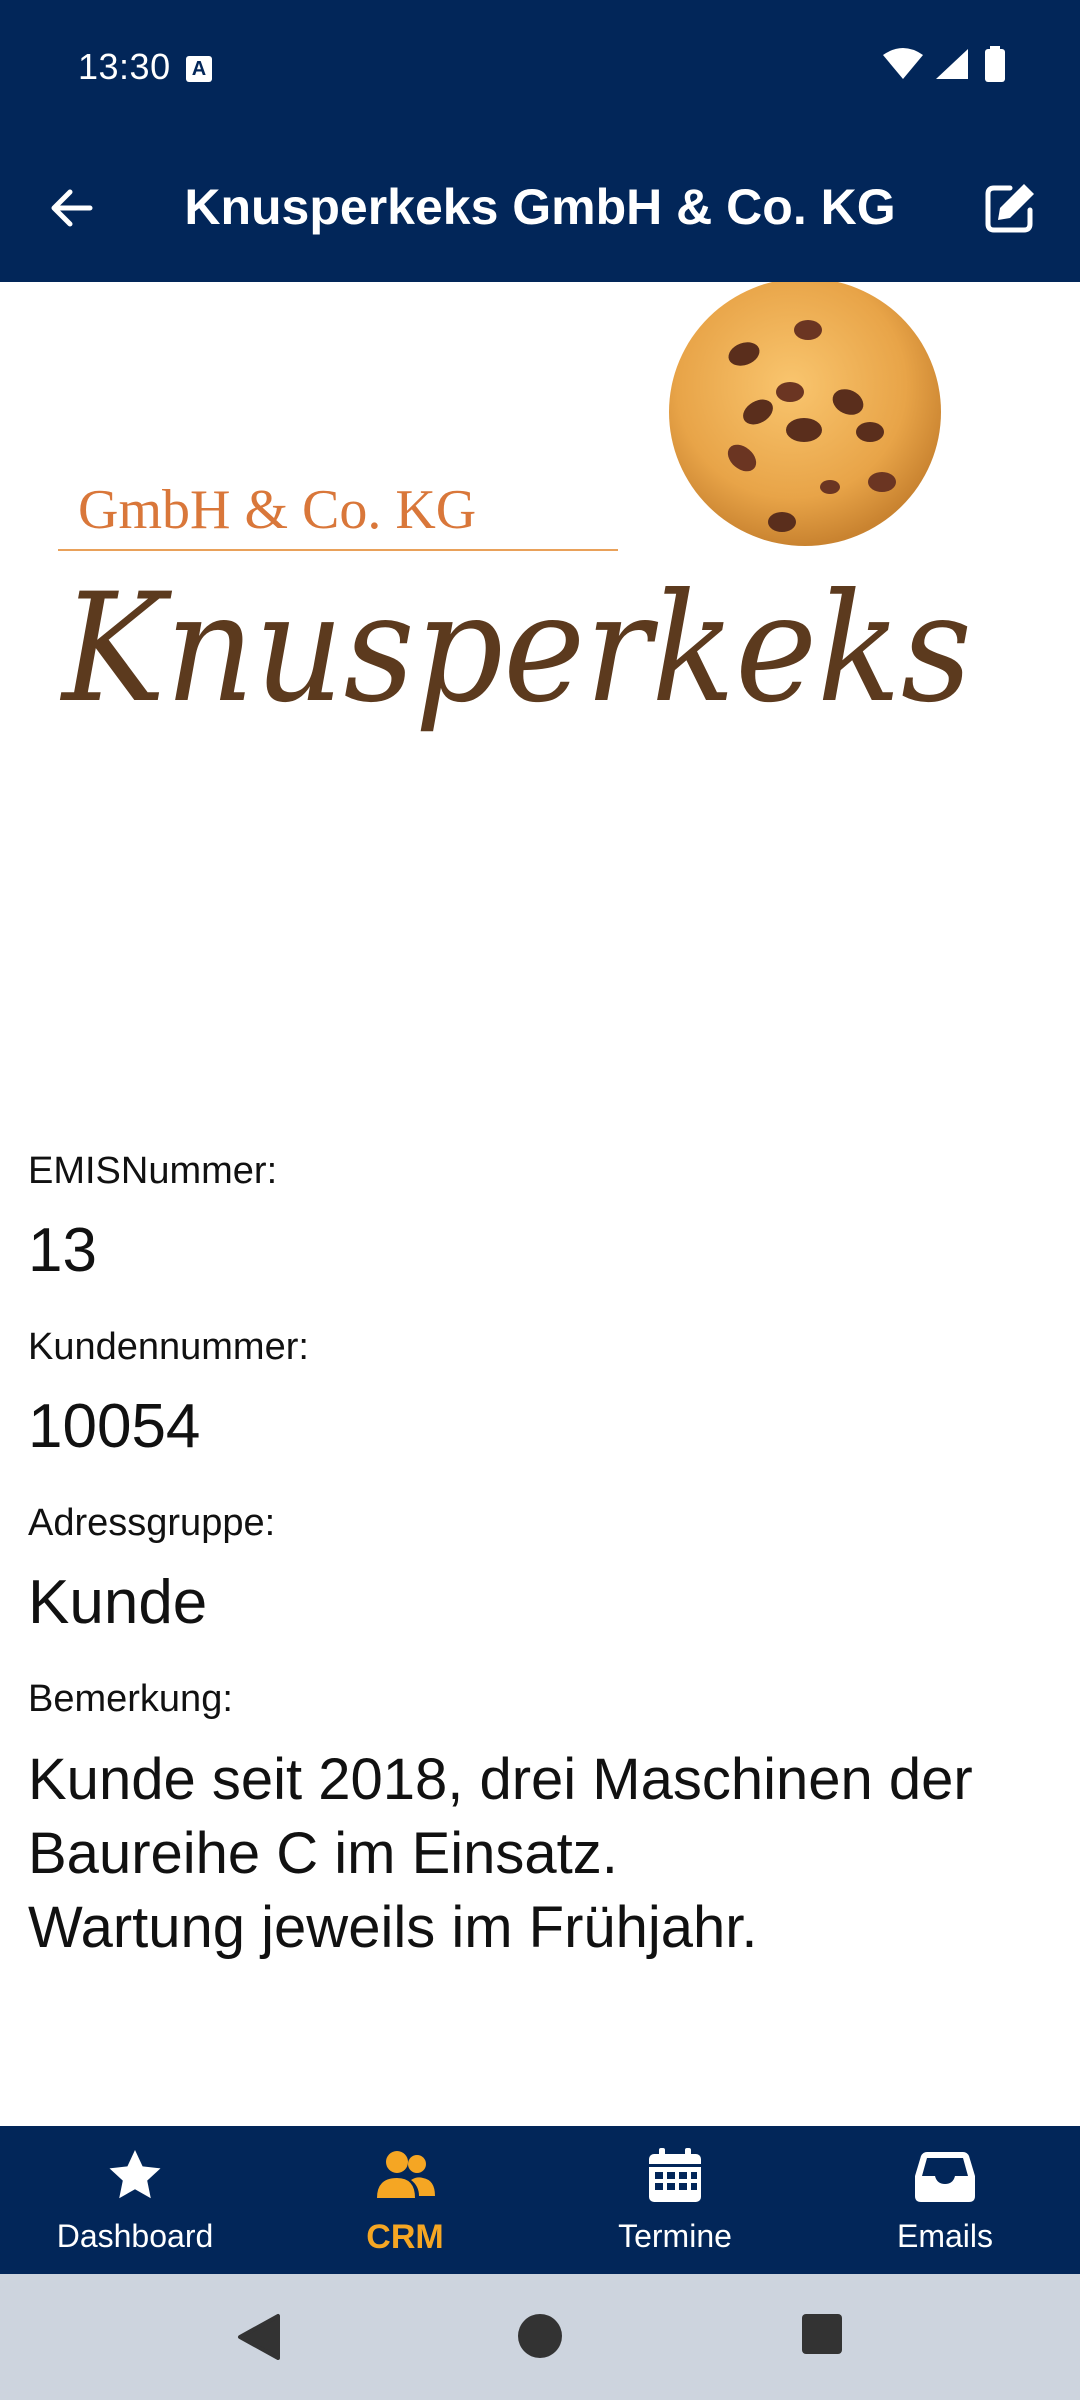  What do you see at coordinates (540, 68) in the screenshot?
I see `status-bar: 13:30 A` at bounding box center [540, 68].